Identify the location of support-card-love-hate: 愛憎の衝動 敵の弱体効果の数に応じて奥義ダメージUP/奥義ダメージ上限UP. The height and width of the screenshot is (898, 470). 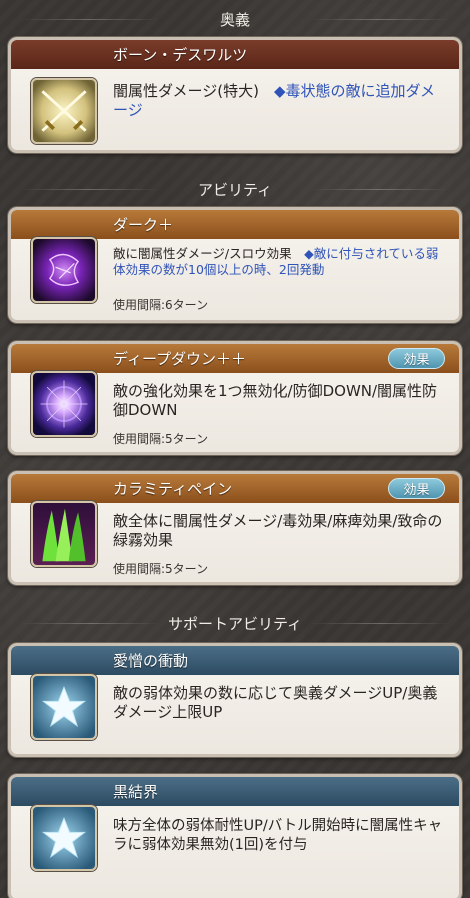
(235, 700).